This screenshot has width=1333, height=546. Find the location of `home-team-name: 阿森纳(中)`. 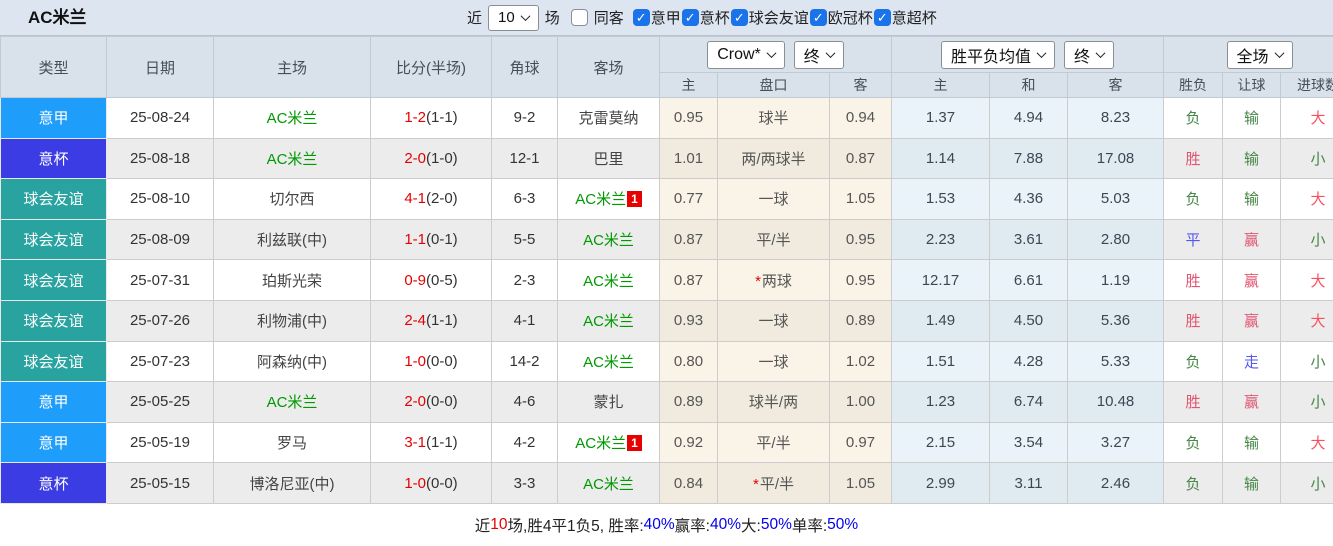

home-team-name: 阿森纳(中) is located at coordinates (292, 362).